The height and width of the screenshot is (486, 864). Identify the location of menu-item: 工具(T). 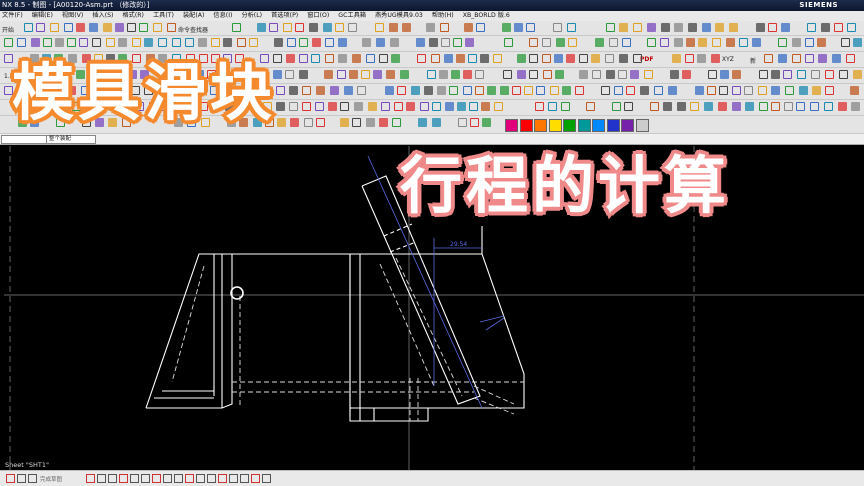
(163, 16).